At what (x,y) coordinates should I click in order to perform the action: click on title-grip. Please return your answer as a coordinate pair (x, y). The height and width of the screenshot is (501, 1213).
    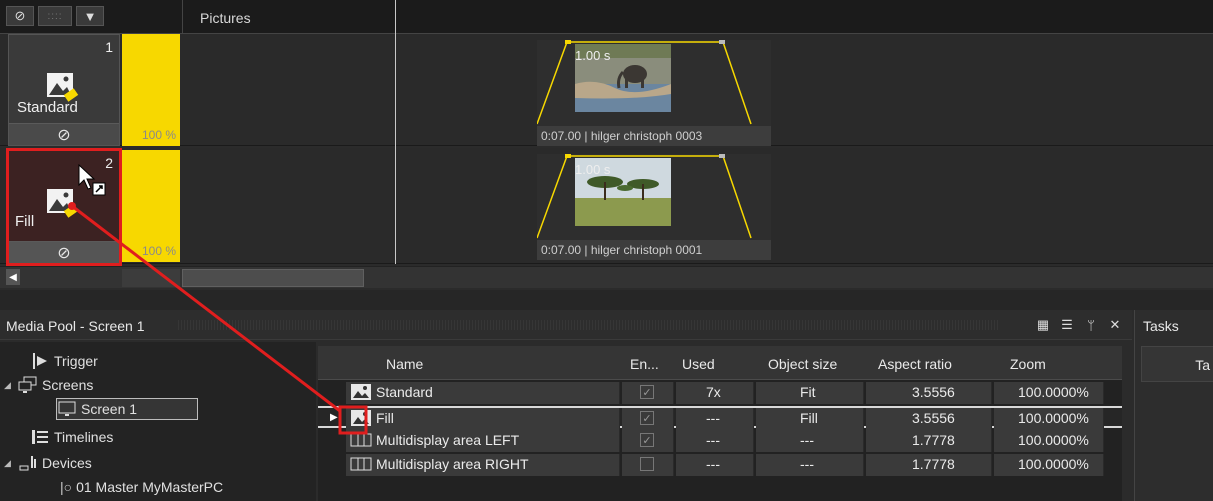
    Looking at the image, I should click on (589, 325).